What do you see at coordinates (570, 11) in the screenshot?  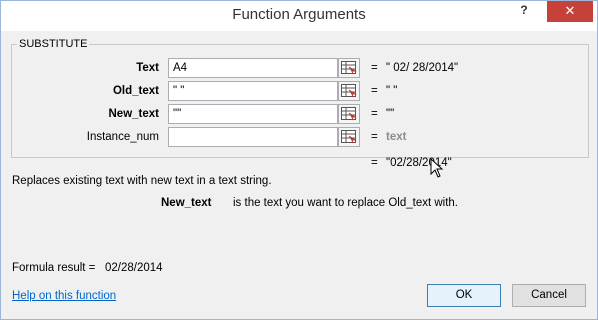 I see `close-icon: ✕` at bounding box center [570, 11].